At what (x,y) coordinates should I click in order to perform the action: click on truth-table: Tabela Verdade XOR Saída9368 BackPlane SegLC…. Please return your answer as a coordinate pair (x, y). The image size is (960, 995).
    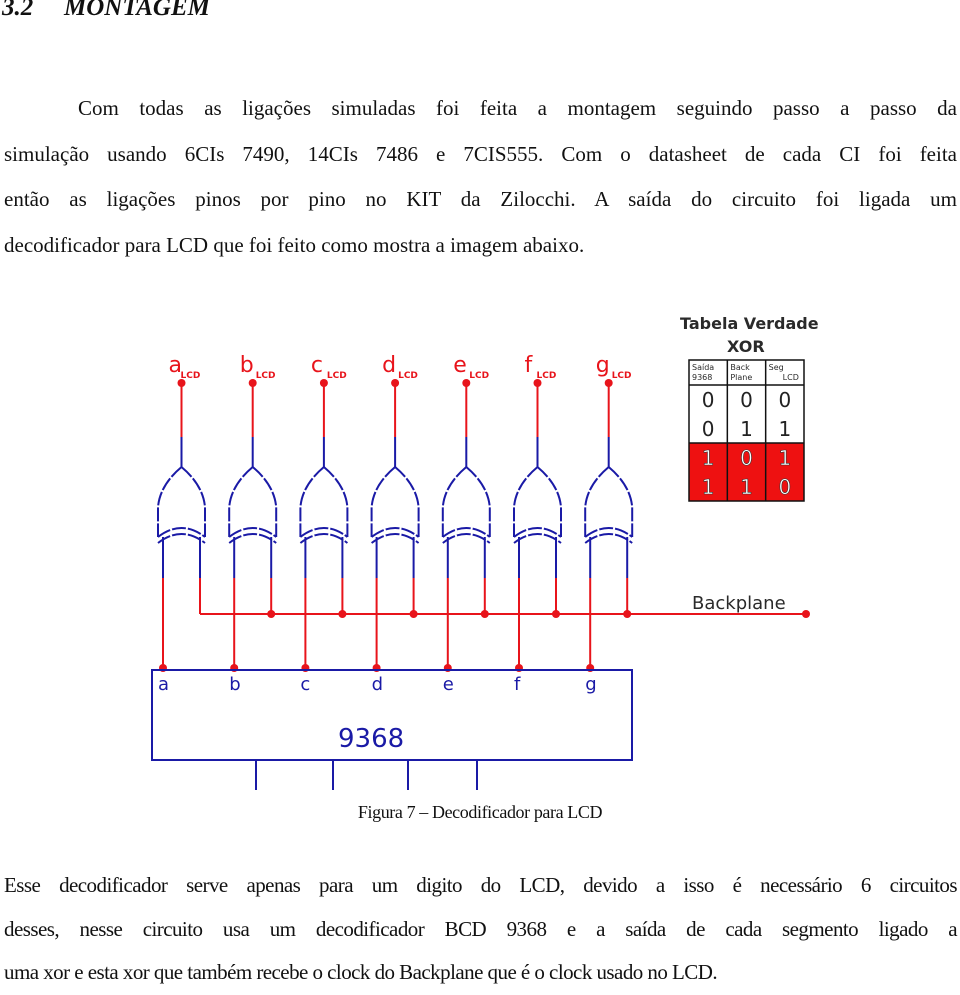
    Looking at the image, I should click on (749, 408).